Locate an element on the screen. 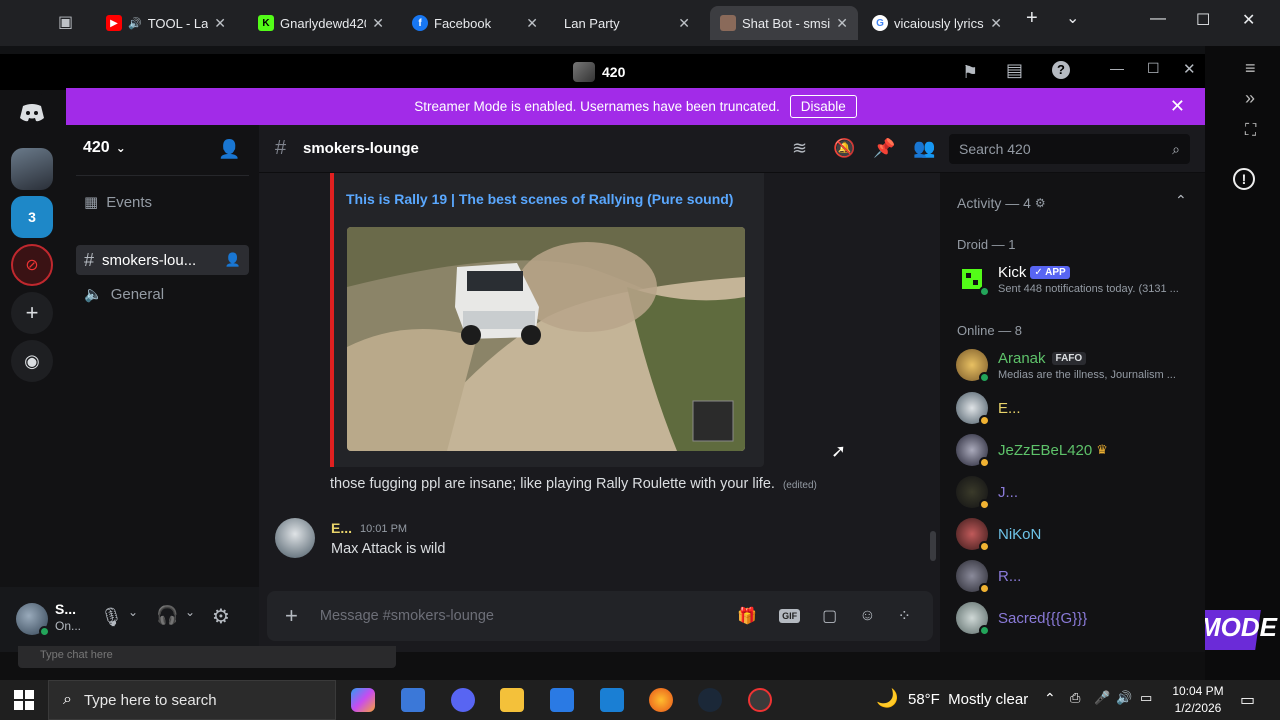 The height and width of the screenshot is (720, 1280). browser-tab-1: ▶ 🔊 TOOL - Latera ✕ is located at coordinates (166, 23).